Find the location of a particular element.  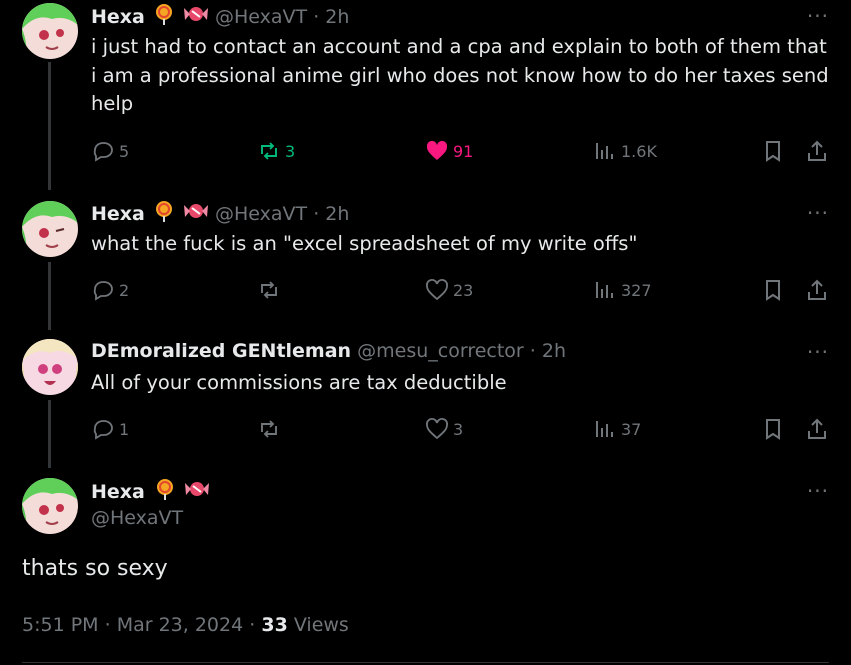

repost-button: 3 is located at coordinates (276, 151).